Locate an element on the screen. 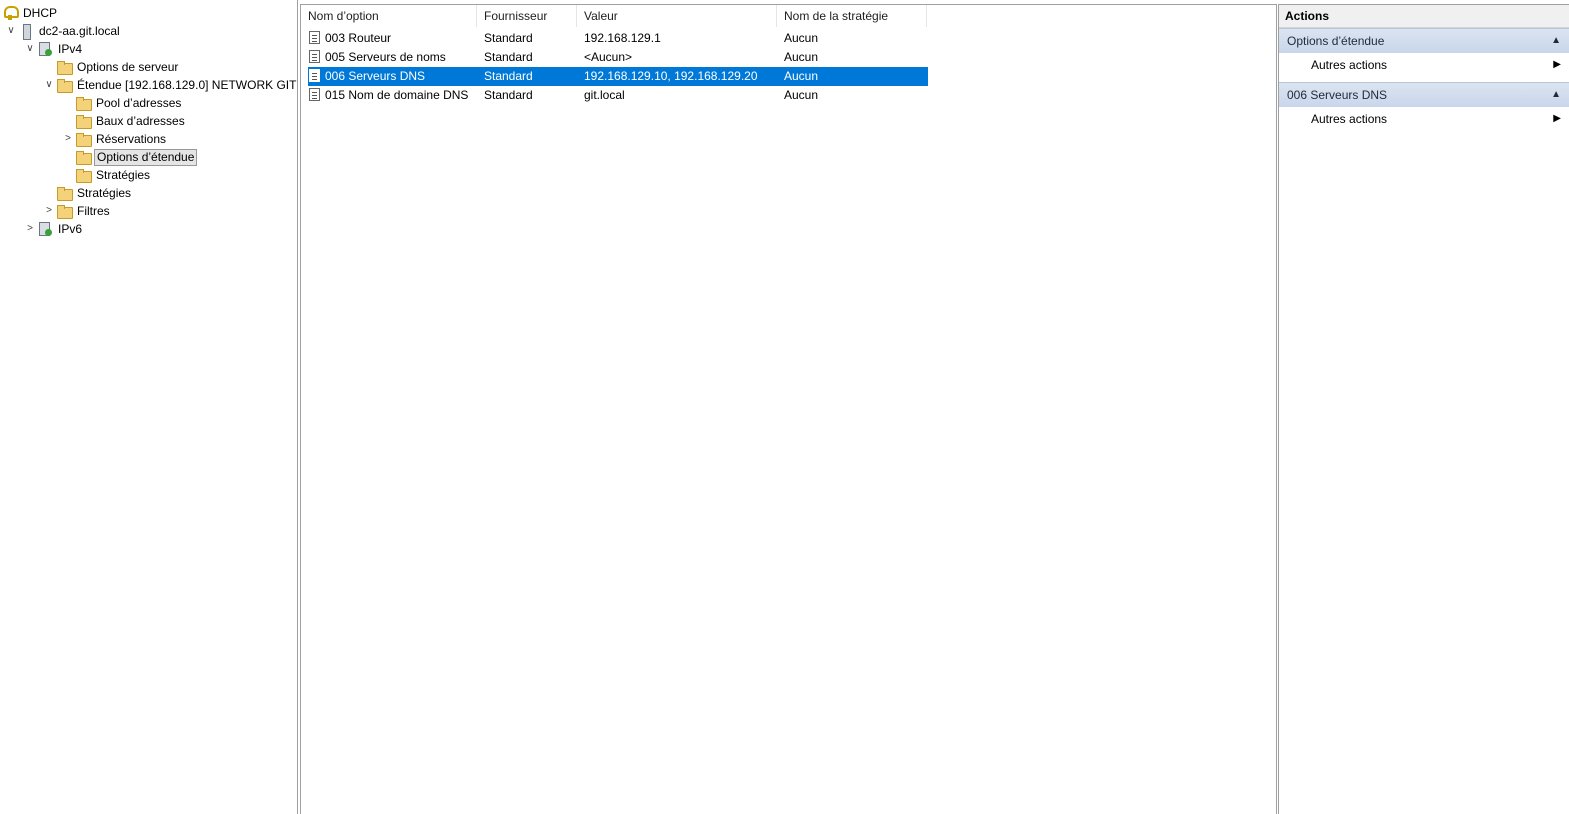 This screenshot has width=1569, height=814. tree-node-dhcp: DHCP is located at coordinates (30, 13).